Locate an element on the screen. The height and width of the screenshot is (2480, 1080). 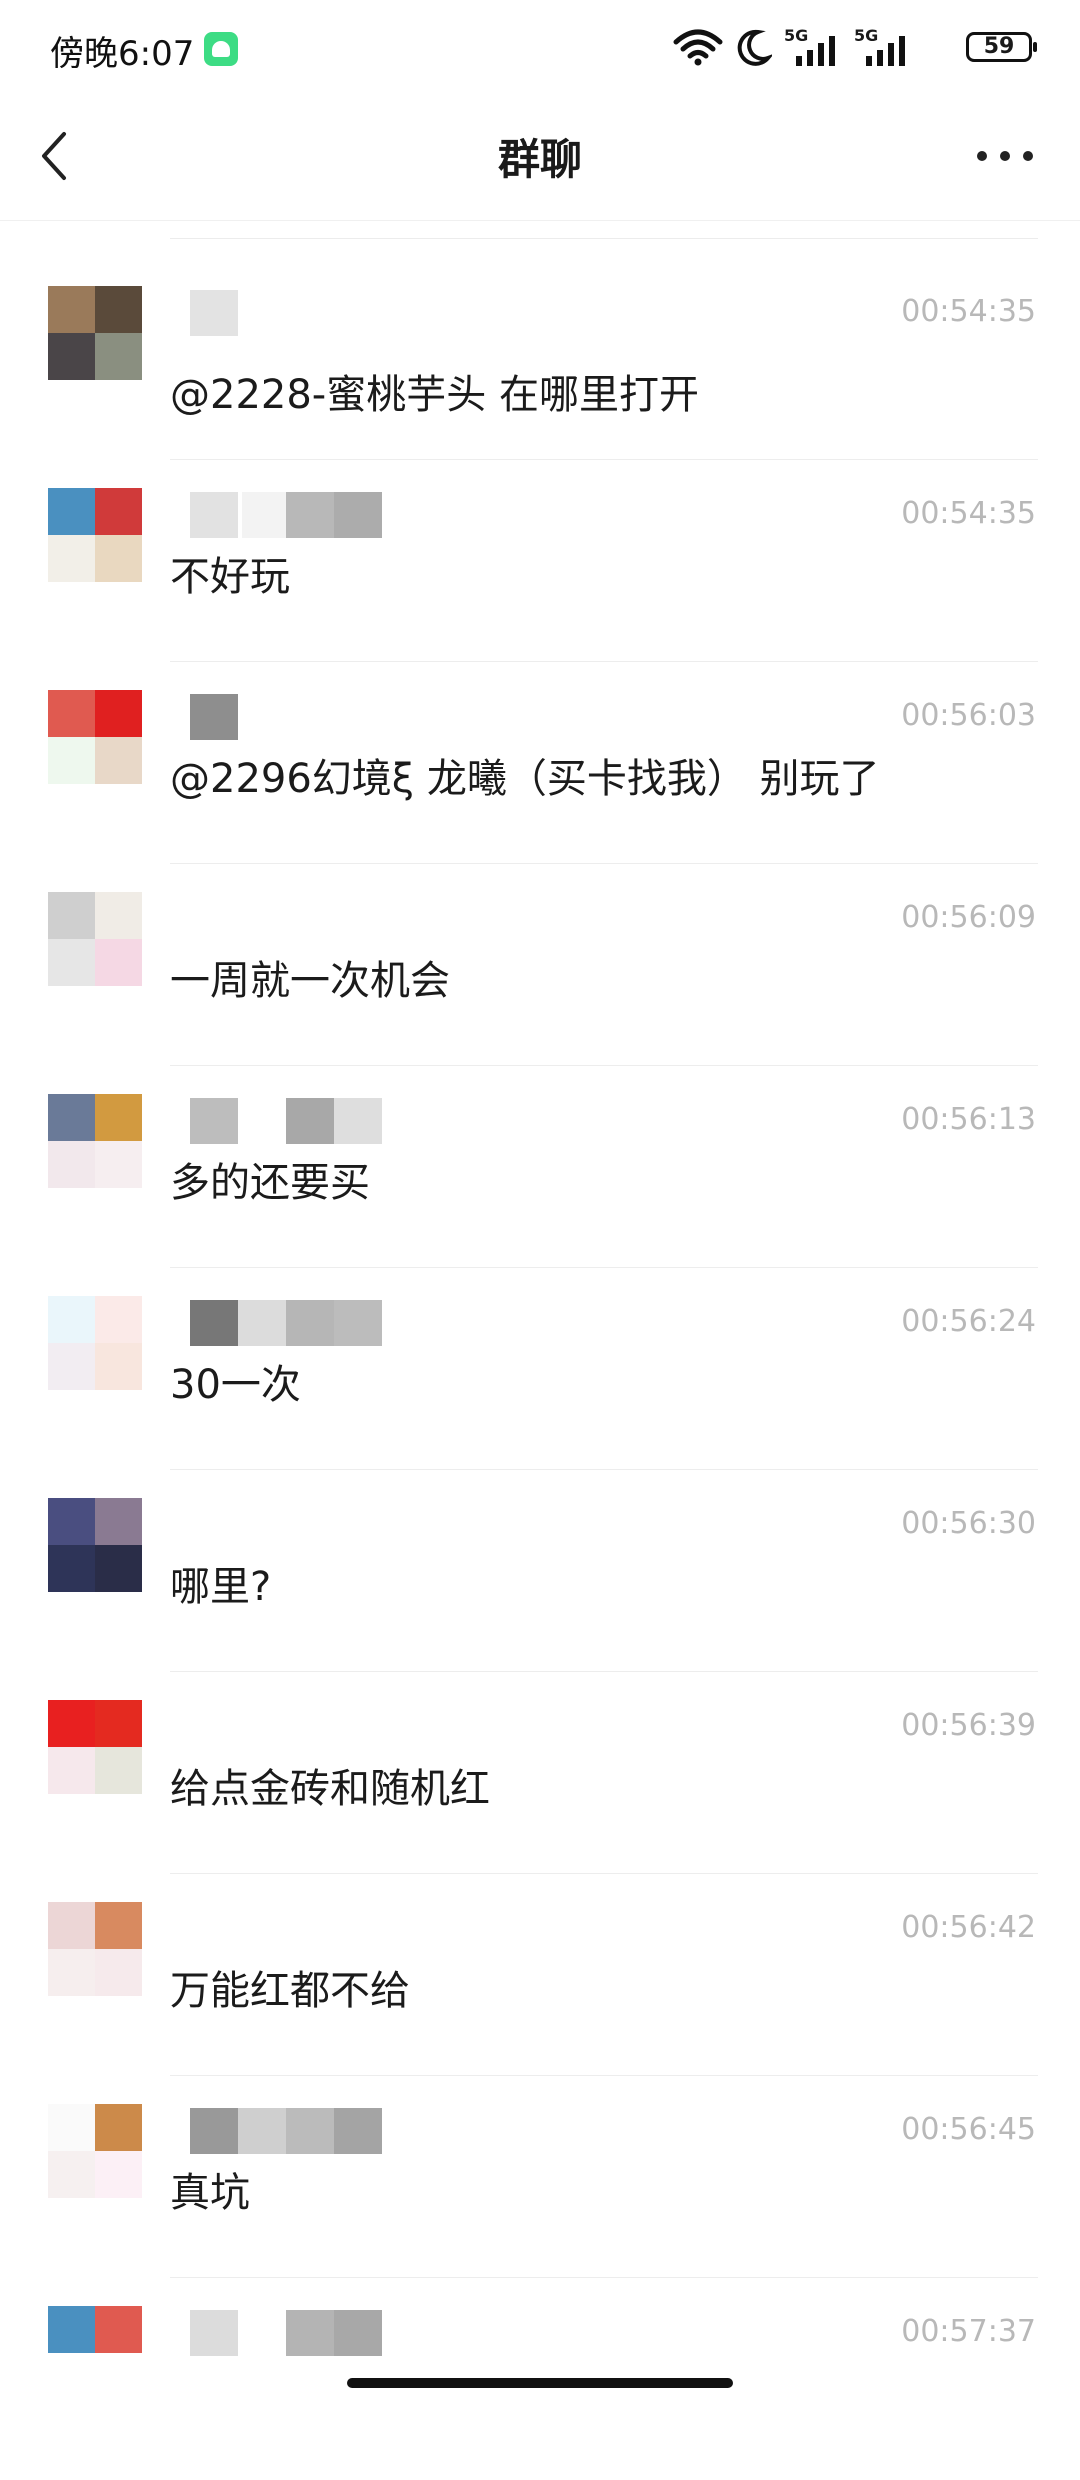
message-text: 真坑 is located at coordinates (210, 2193).